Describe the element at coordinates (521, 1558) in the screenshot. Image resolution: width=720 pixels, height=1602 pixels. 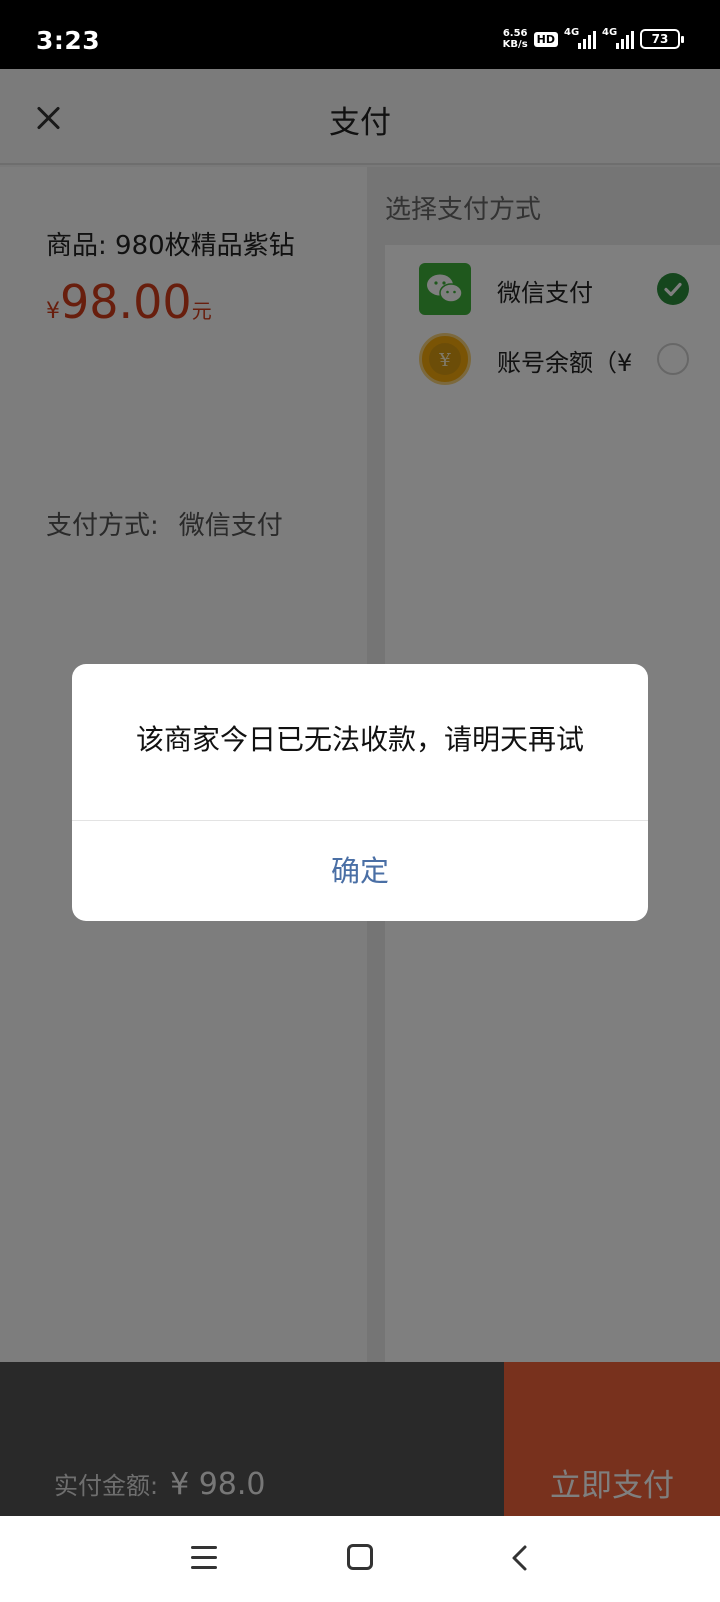
I see `back-icon` at that location.